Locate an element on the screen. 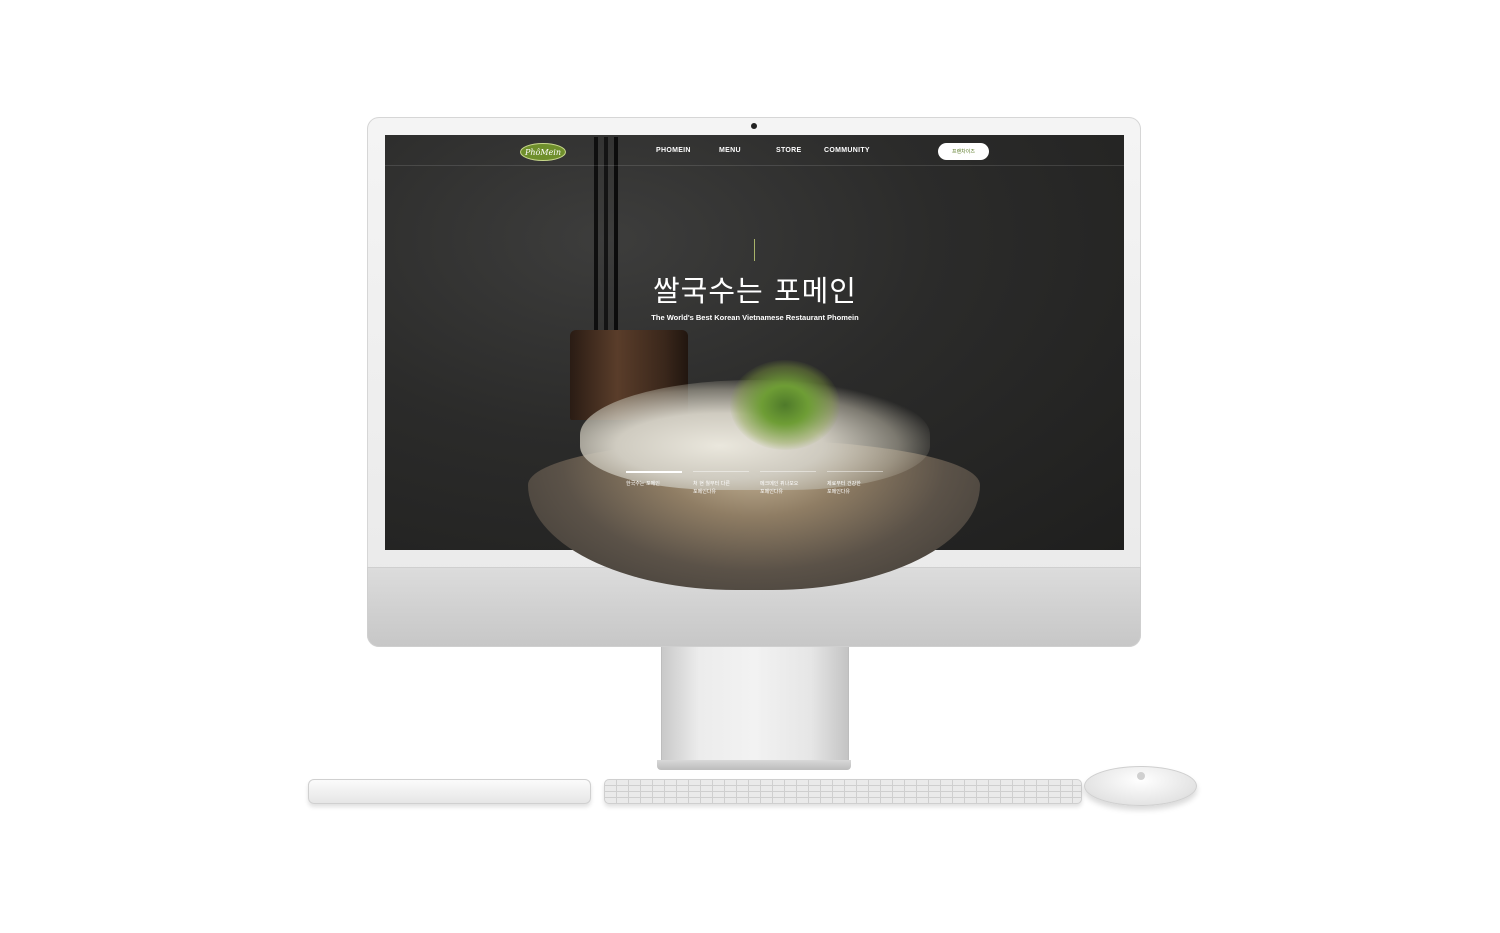  nav-item-store: STORE is located at coordinates (789, 152).